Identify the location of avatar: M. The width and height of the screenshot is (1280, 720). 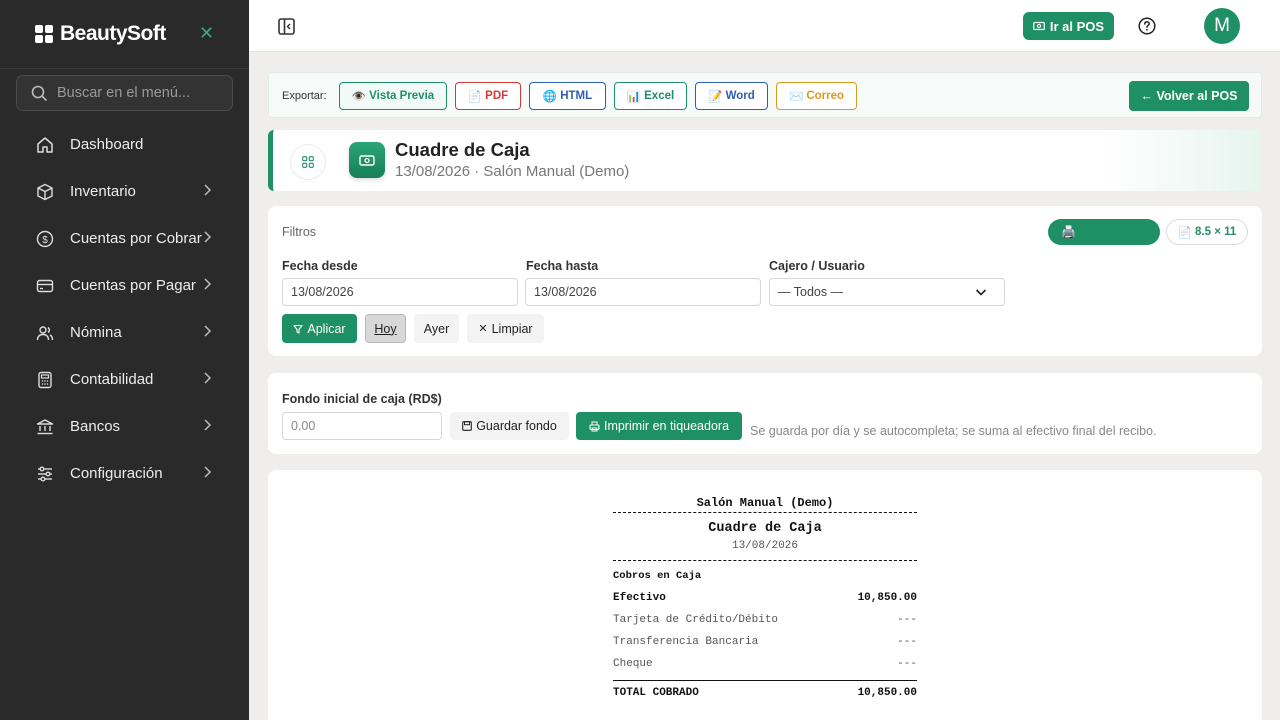
(1222, 26).